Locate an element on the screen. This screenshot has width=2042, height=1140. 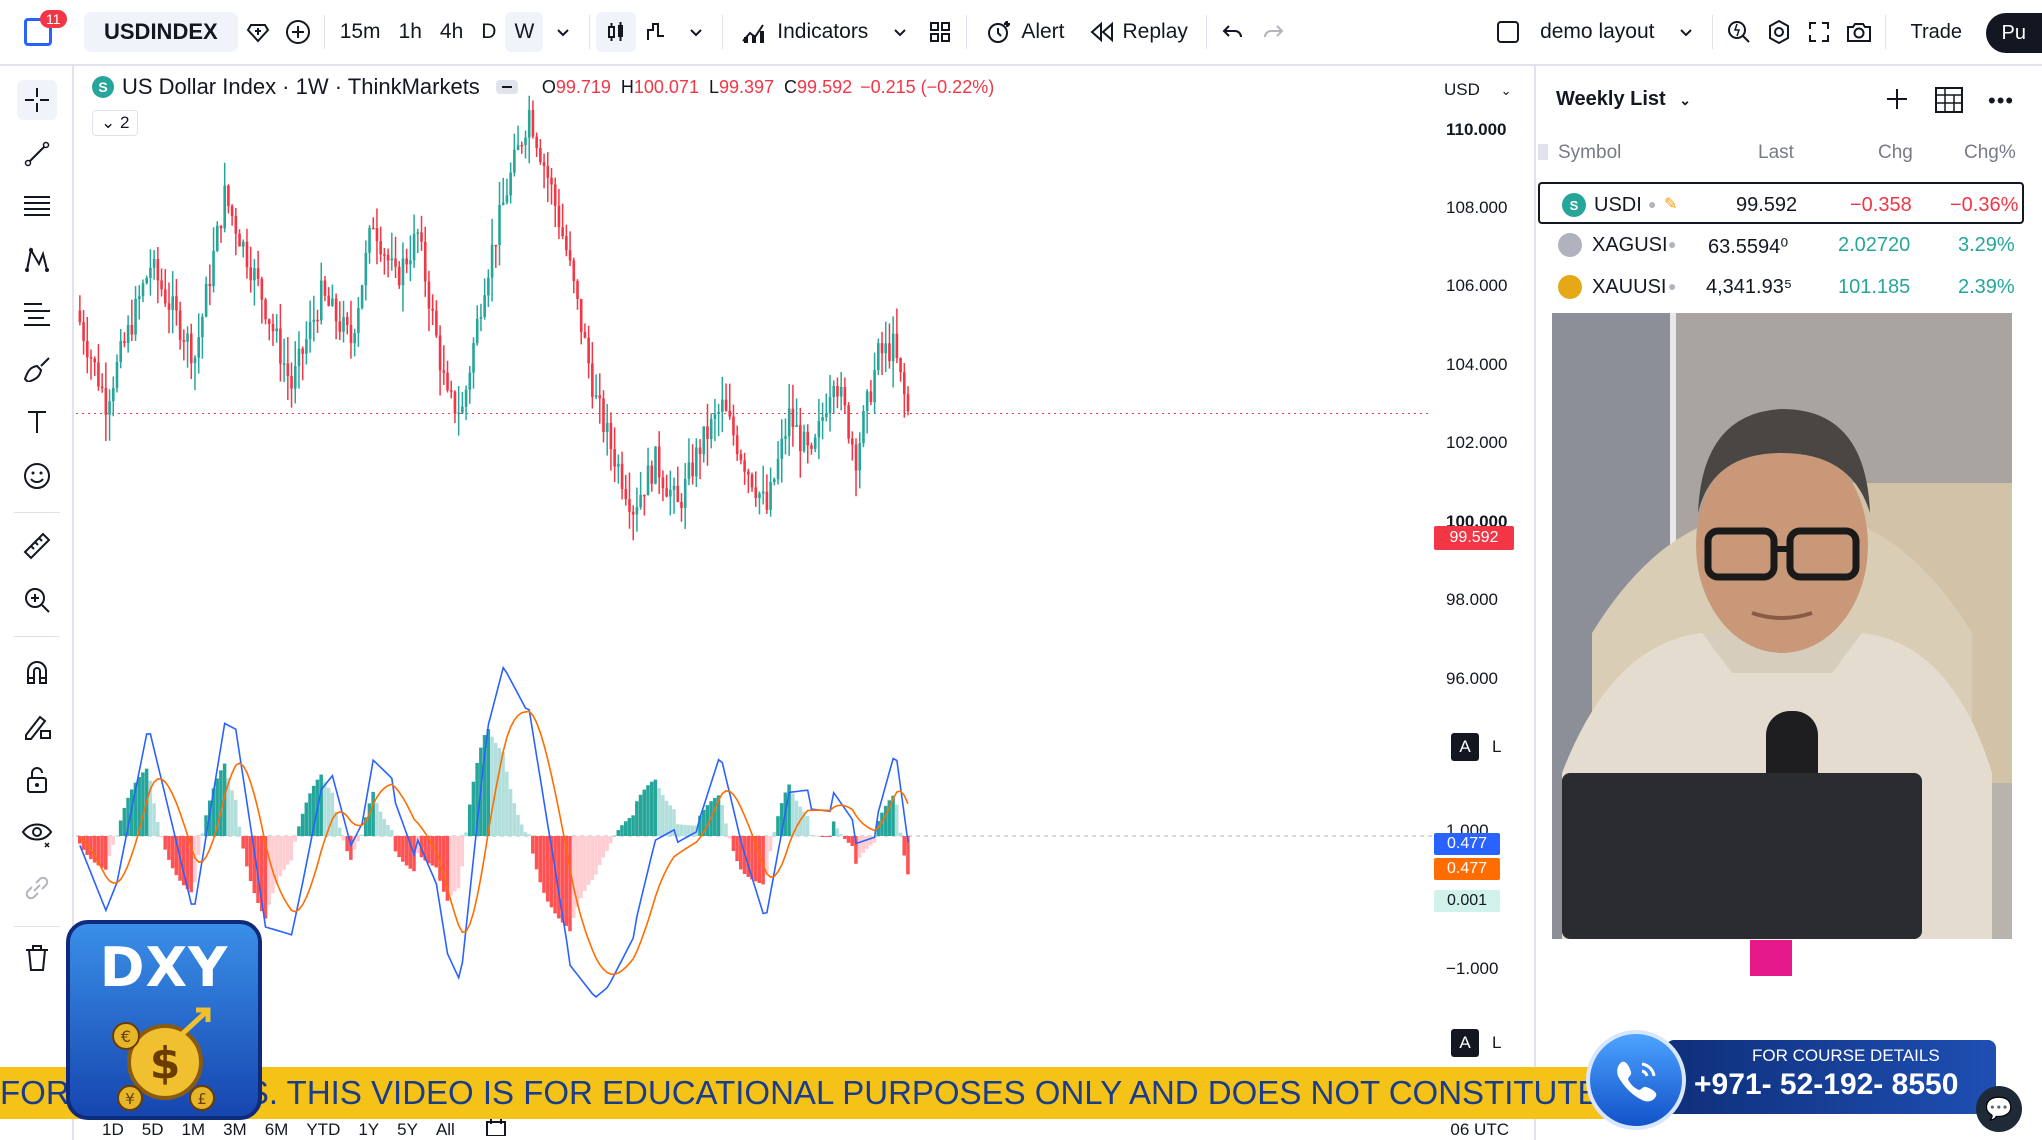
magnet-icon is located at coordinates (37, 672).